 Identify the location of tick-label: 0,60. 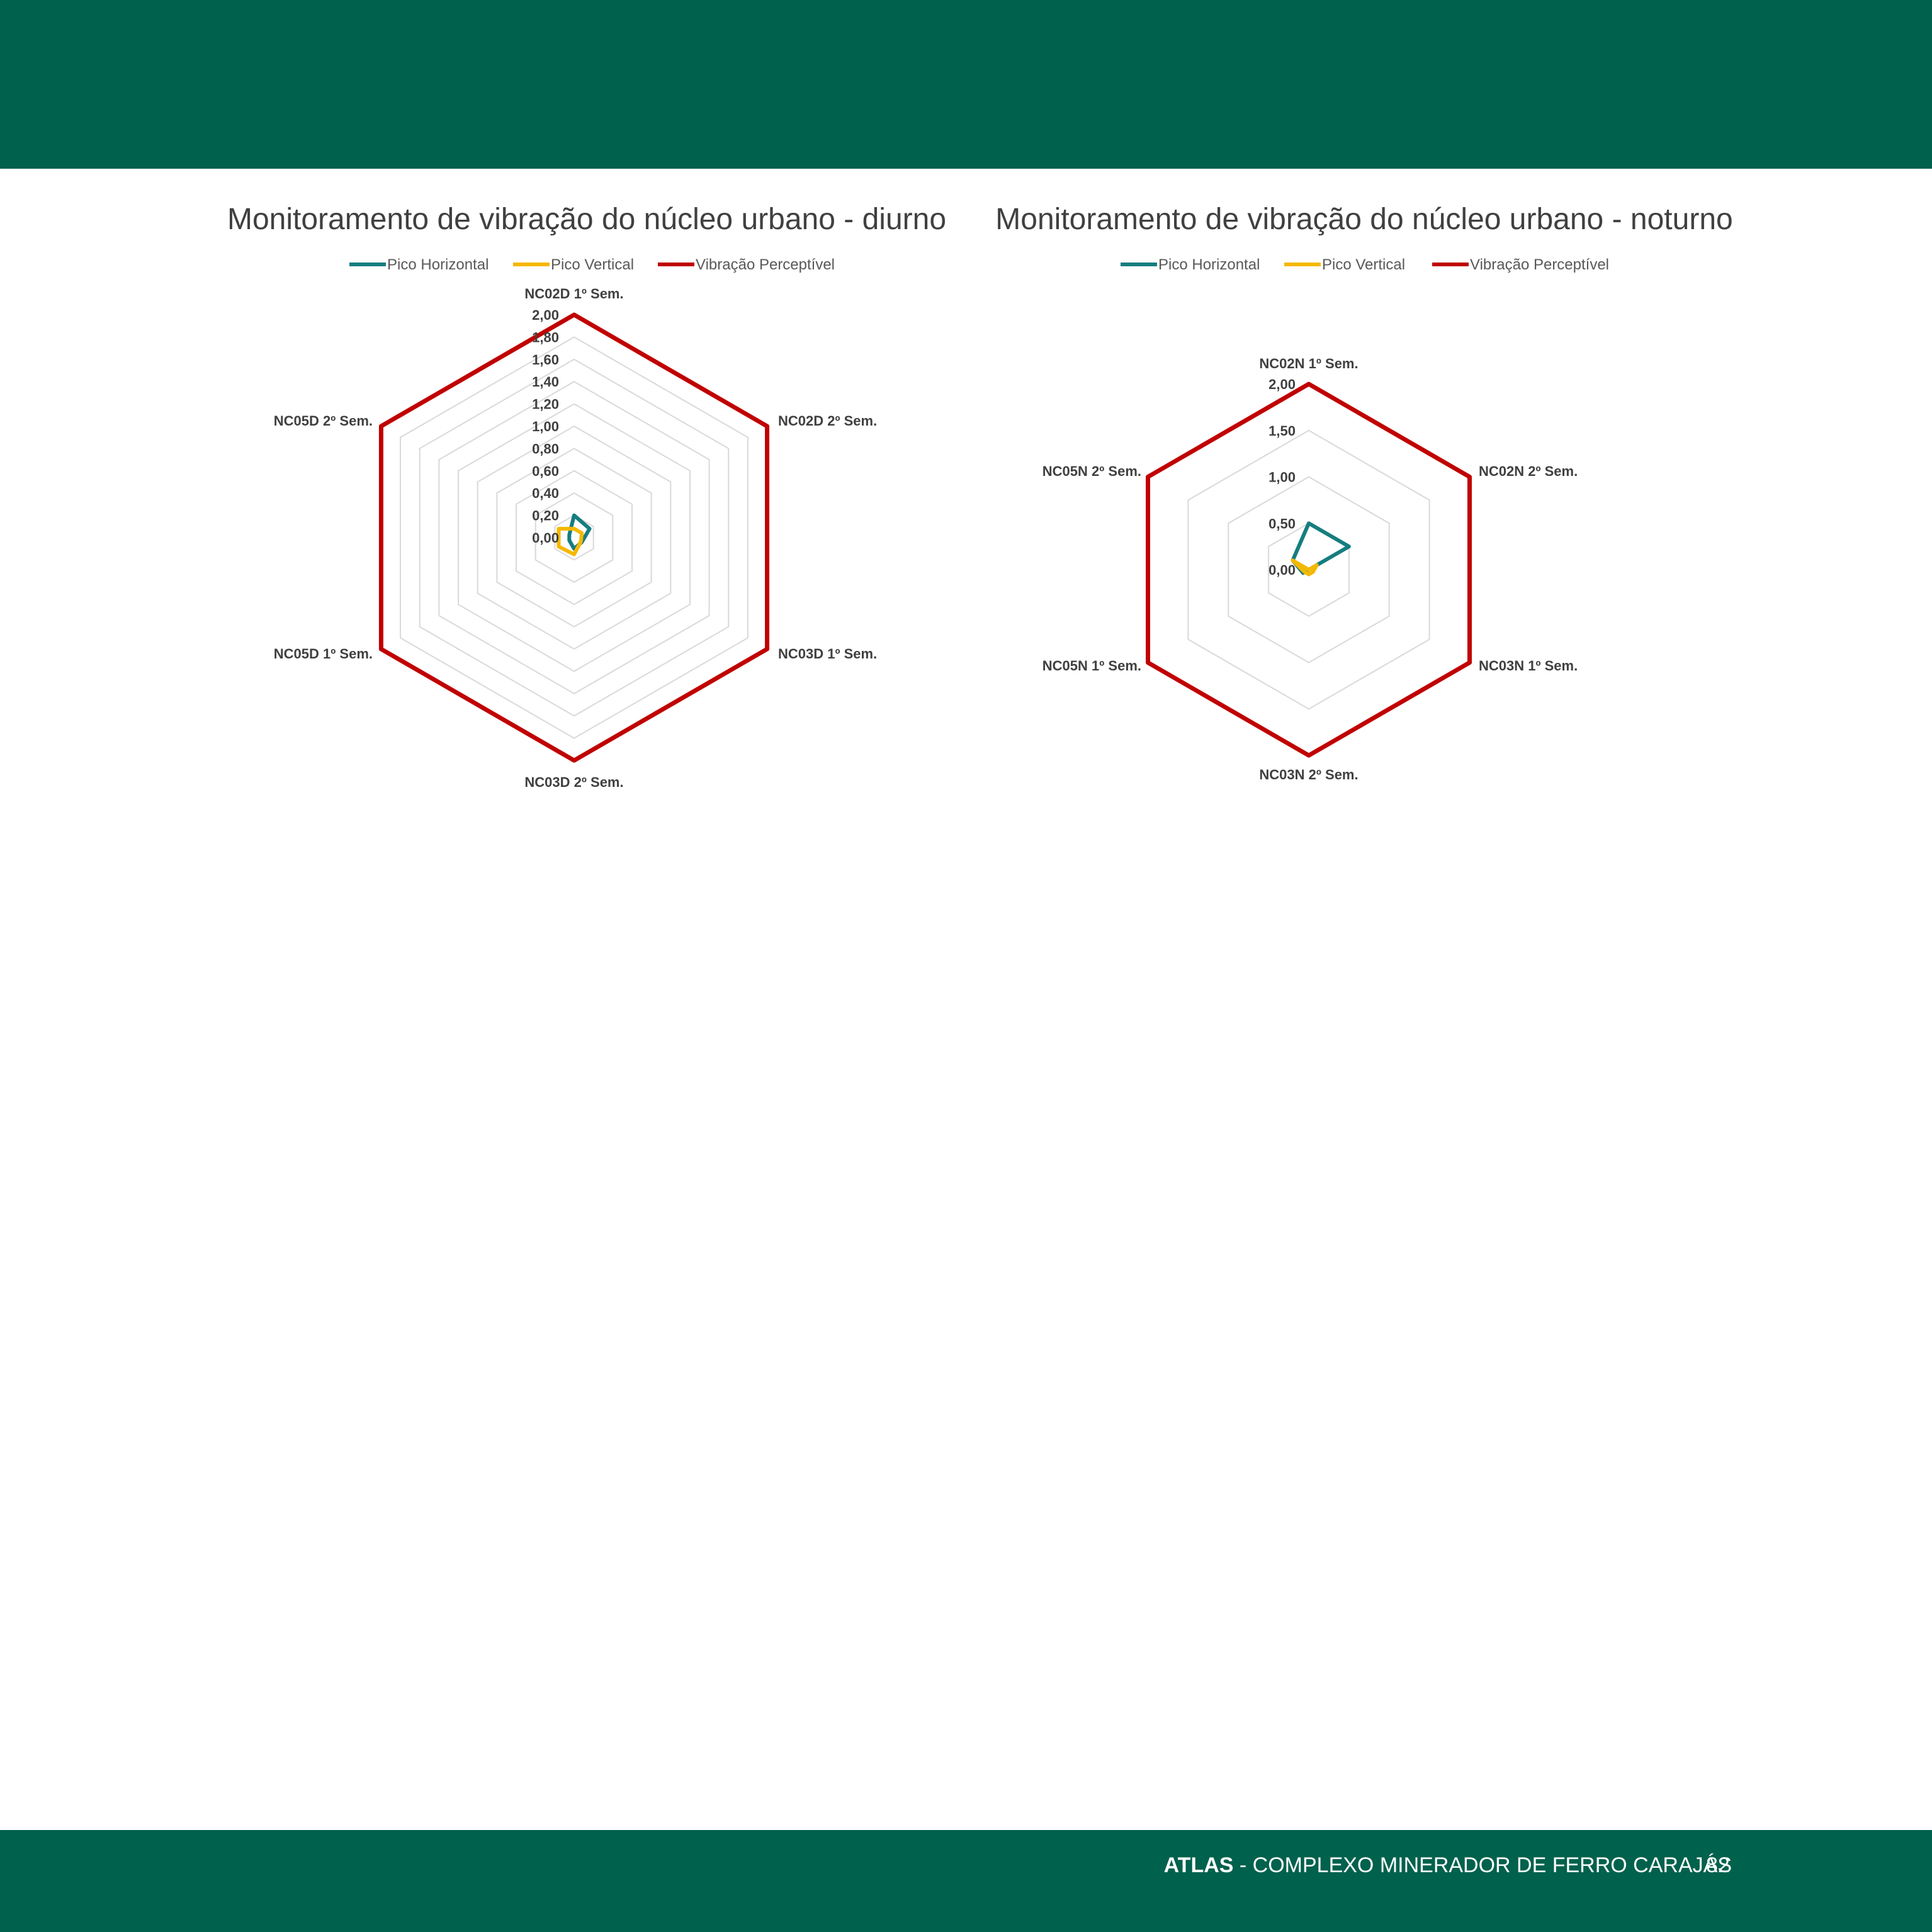
(545, 471).